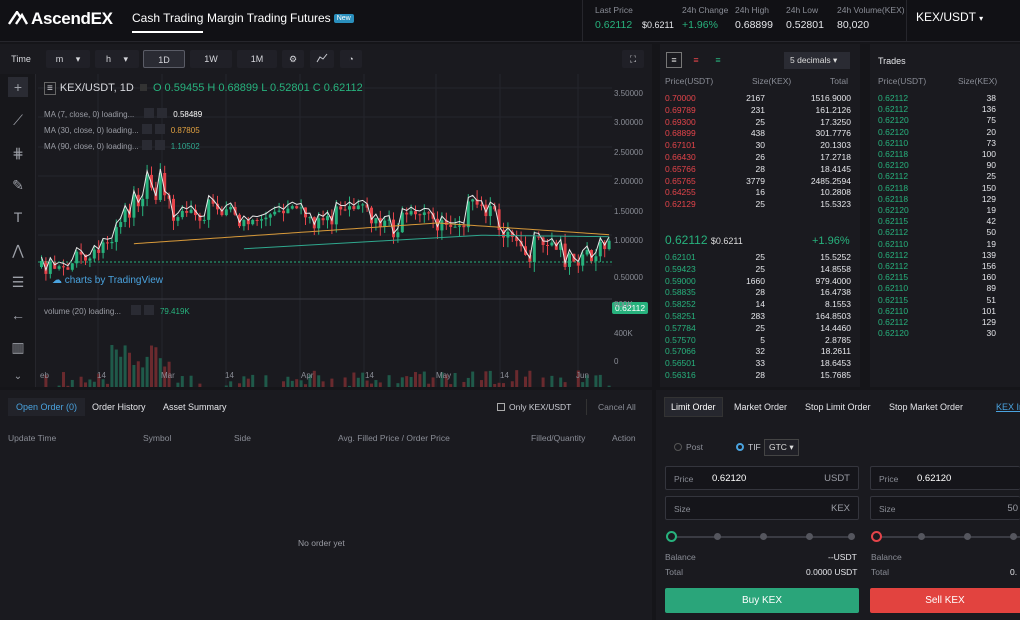  What do you see at coordinates (617, 407) in the screenshot?
I see `cancel-all-button: Cancel All` at bounding box center [617, 407].